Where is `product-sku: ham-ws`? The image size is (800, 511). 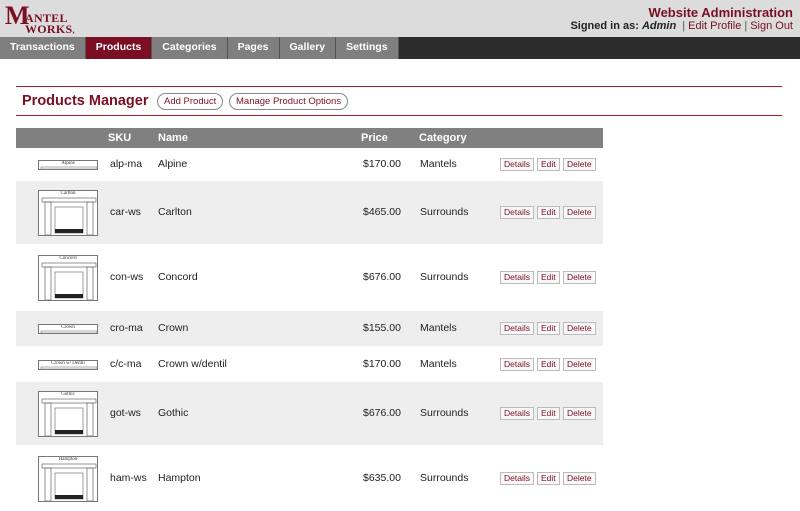 product-sku: ham-ws is located at coordinates (128, 478).